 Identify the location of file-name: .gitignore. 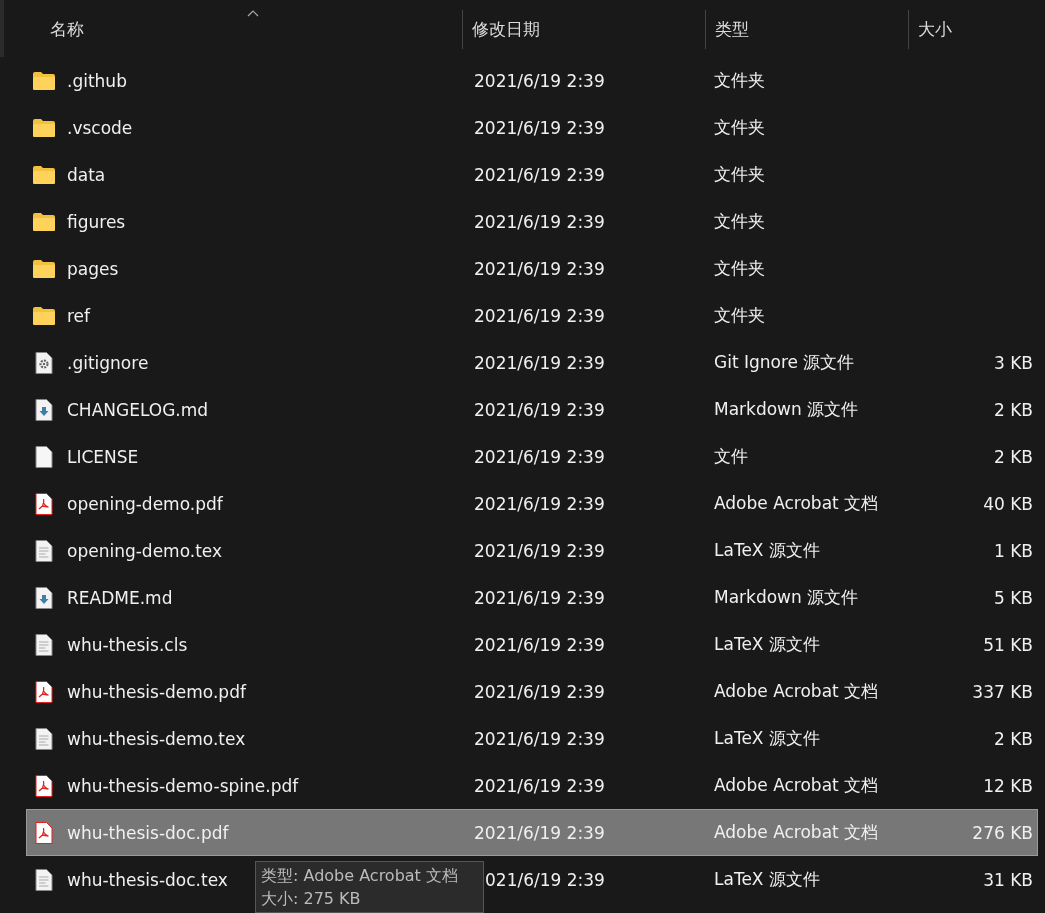
(108, 362).